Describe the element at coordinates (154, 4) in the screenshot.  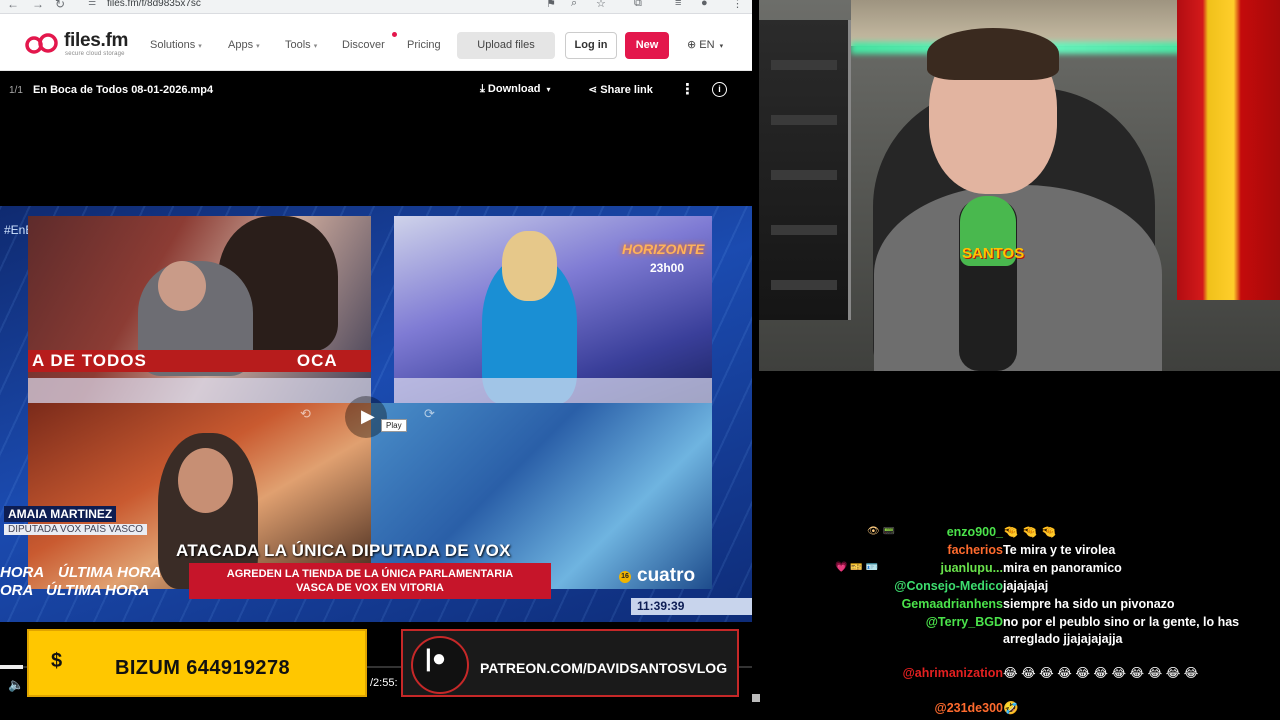
I see `url-text: files.fm/f/8d9835x7sc` at that location.